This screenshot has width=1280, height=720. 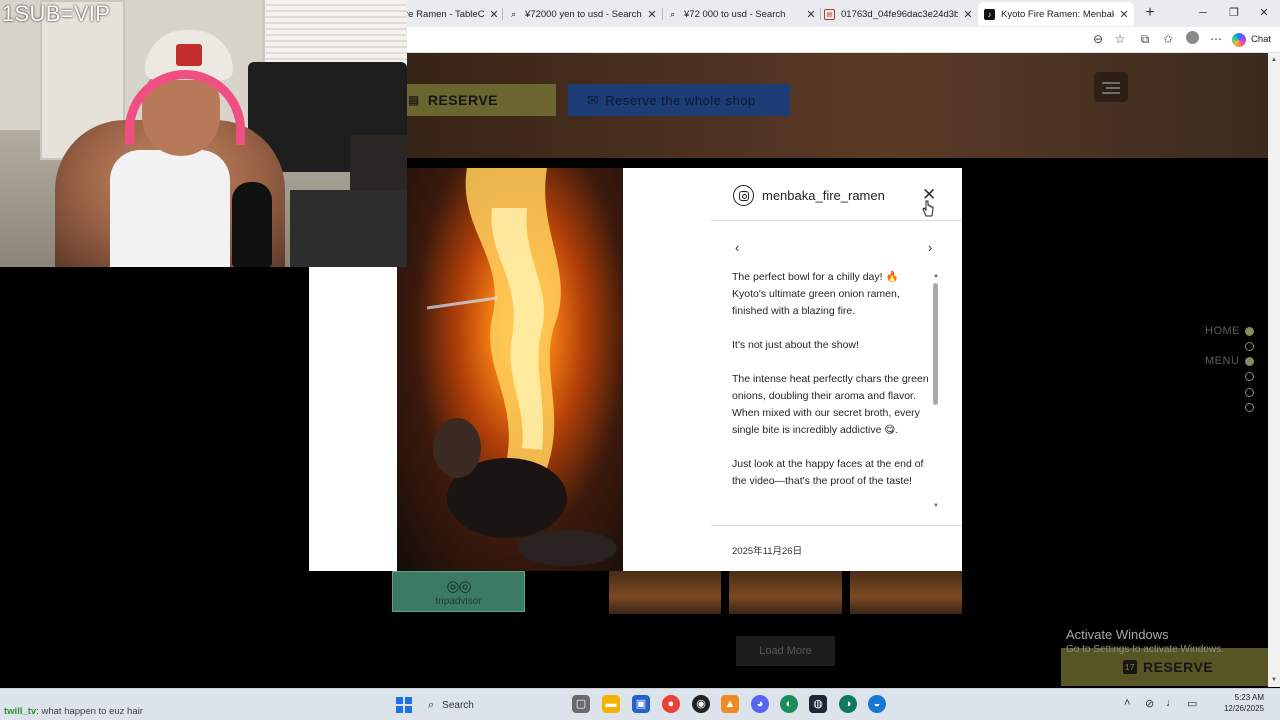 What do you see at coordinates (1274, 60) in the screenshot?
I see `scroll-up-arrow-icon: ▲` at bounding box center [1274, 60].